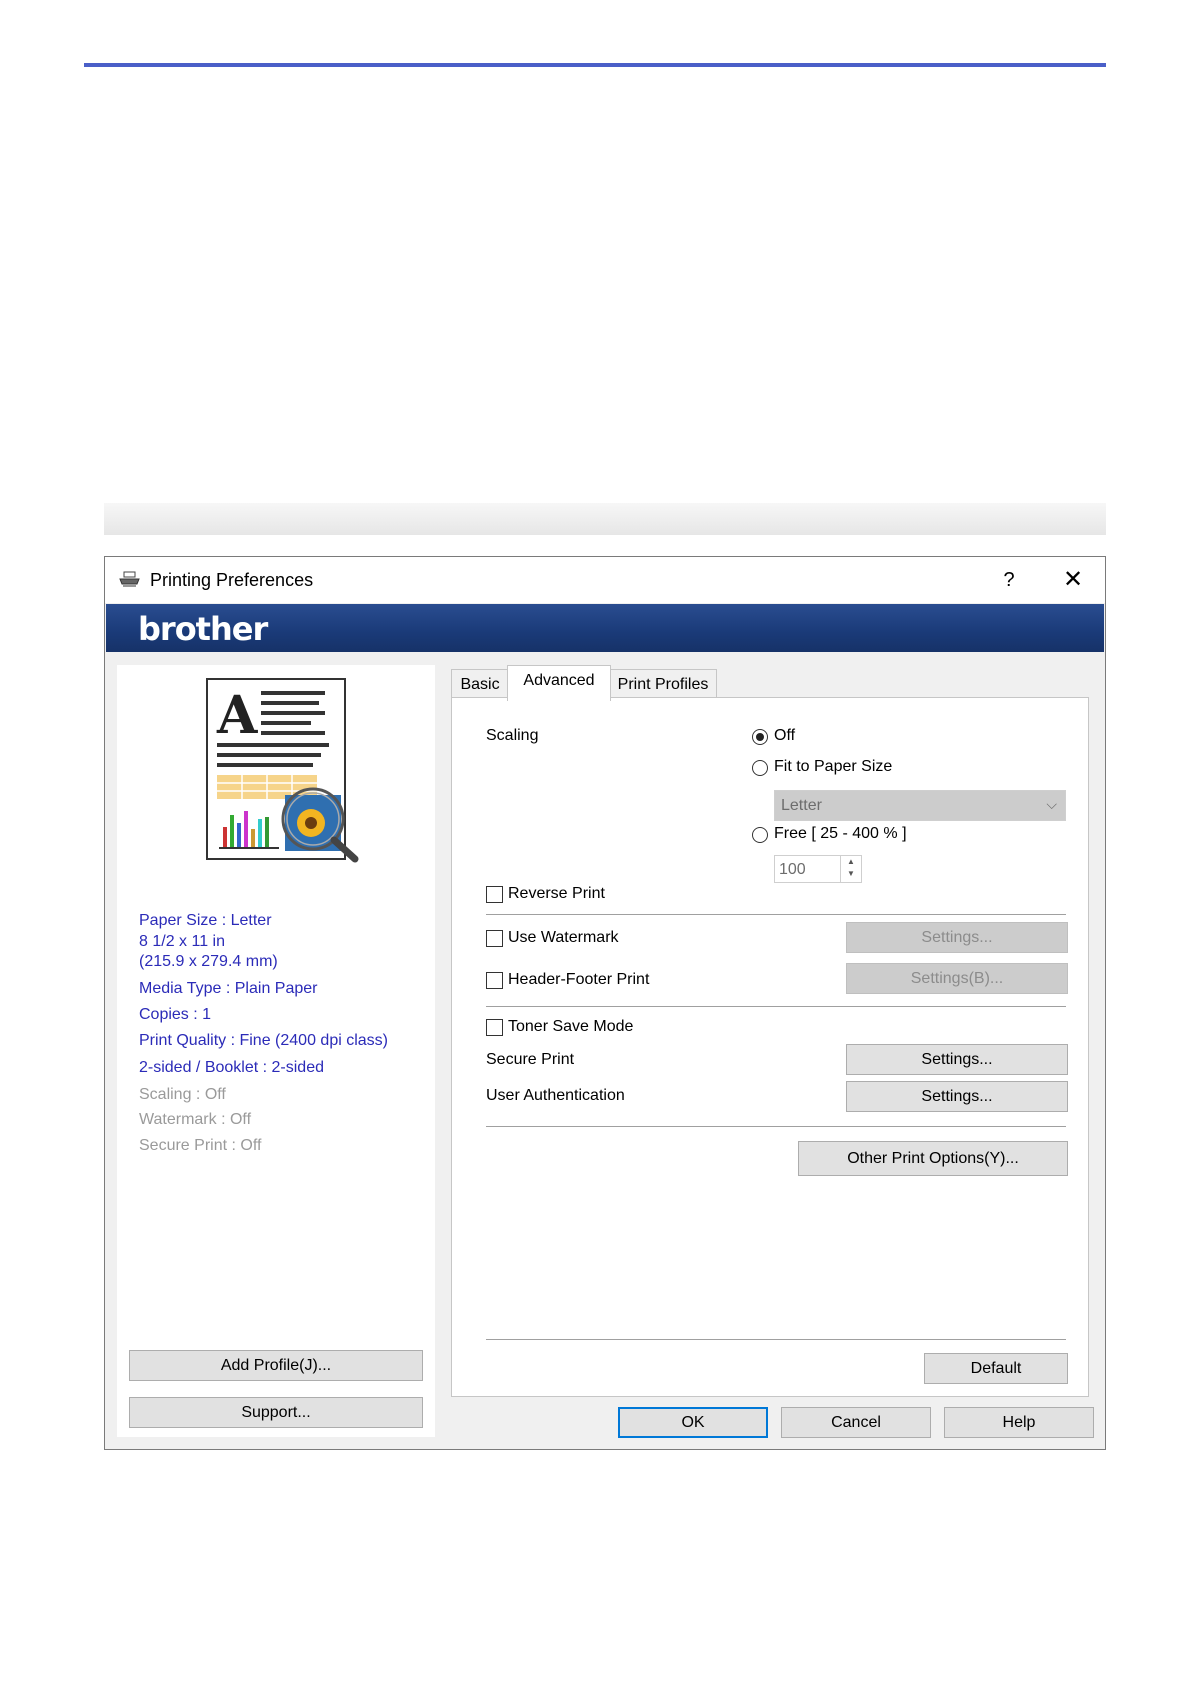  I want to click on printer-icon, so click(129, 579).